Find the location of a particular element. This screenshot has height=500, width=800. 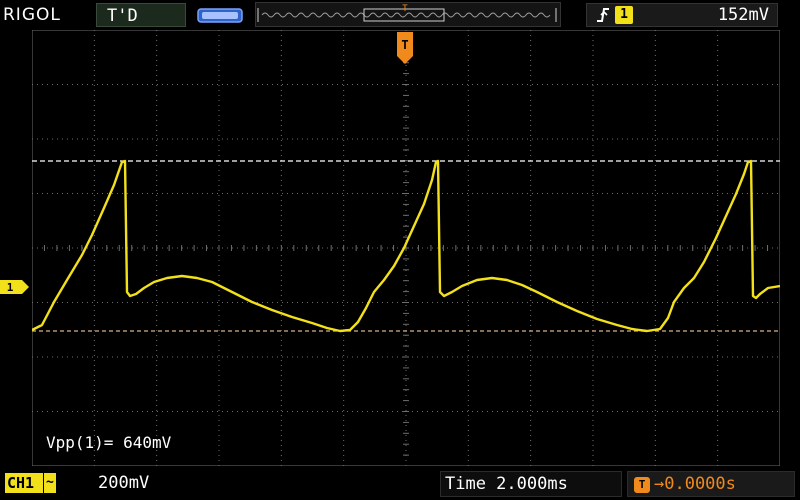

channel1-ground-marker-icon: 1 is located at coordinates (15, 287).